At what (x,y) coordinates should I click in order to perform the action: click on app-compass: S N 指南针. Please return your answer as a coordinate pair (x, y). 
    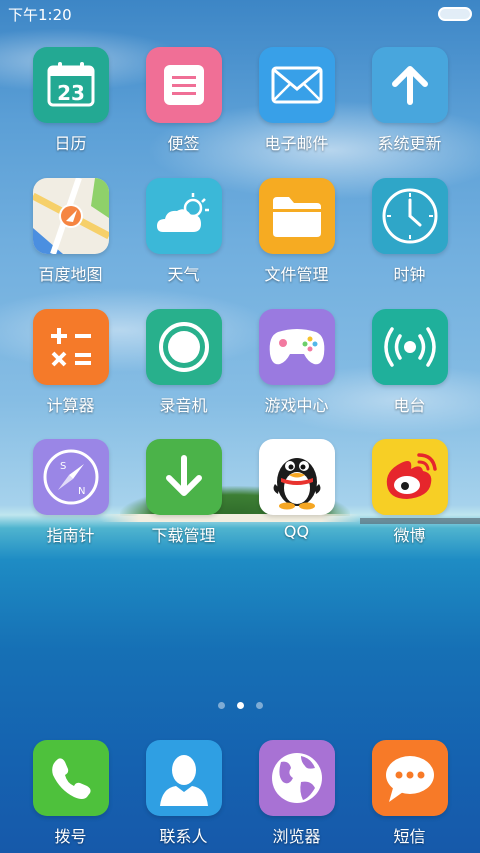
    Looking at the image, I should click on (70, 494).